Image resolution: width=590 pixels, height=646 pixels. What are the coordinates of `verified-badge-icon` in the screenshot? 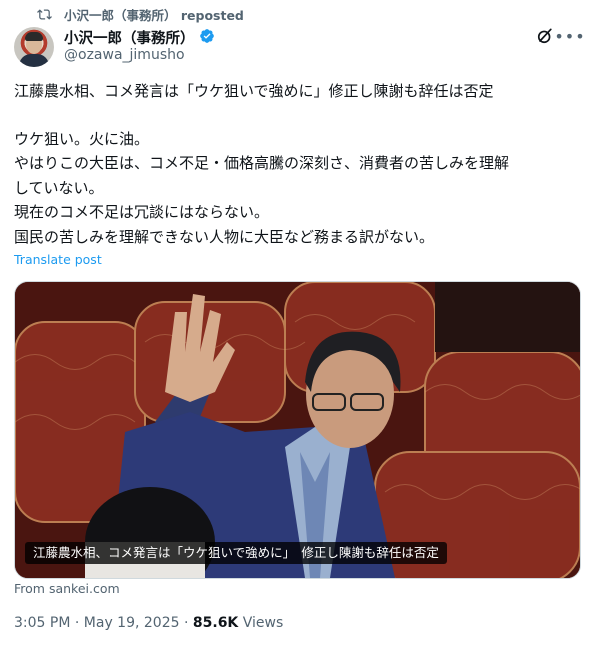 It's located at (207, 38).